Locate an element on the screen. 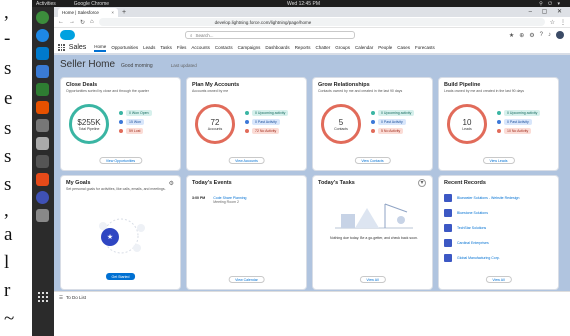 This screenshot has height=336, width=570. recent-record-item: TechStar Solutions is located at coordinates (465, 228).